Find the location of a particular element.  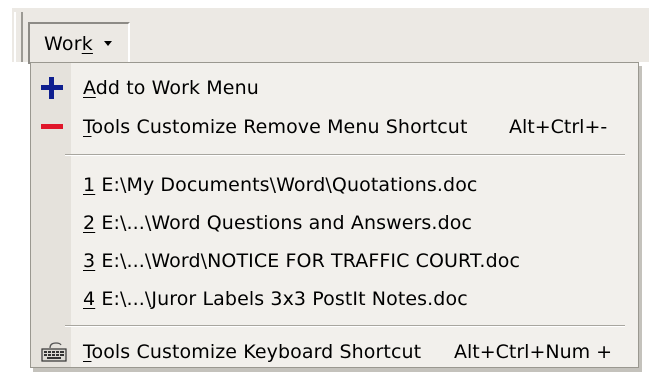

keyboard-icon is located at coordinates (54, 352).